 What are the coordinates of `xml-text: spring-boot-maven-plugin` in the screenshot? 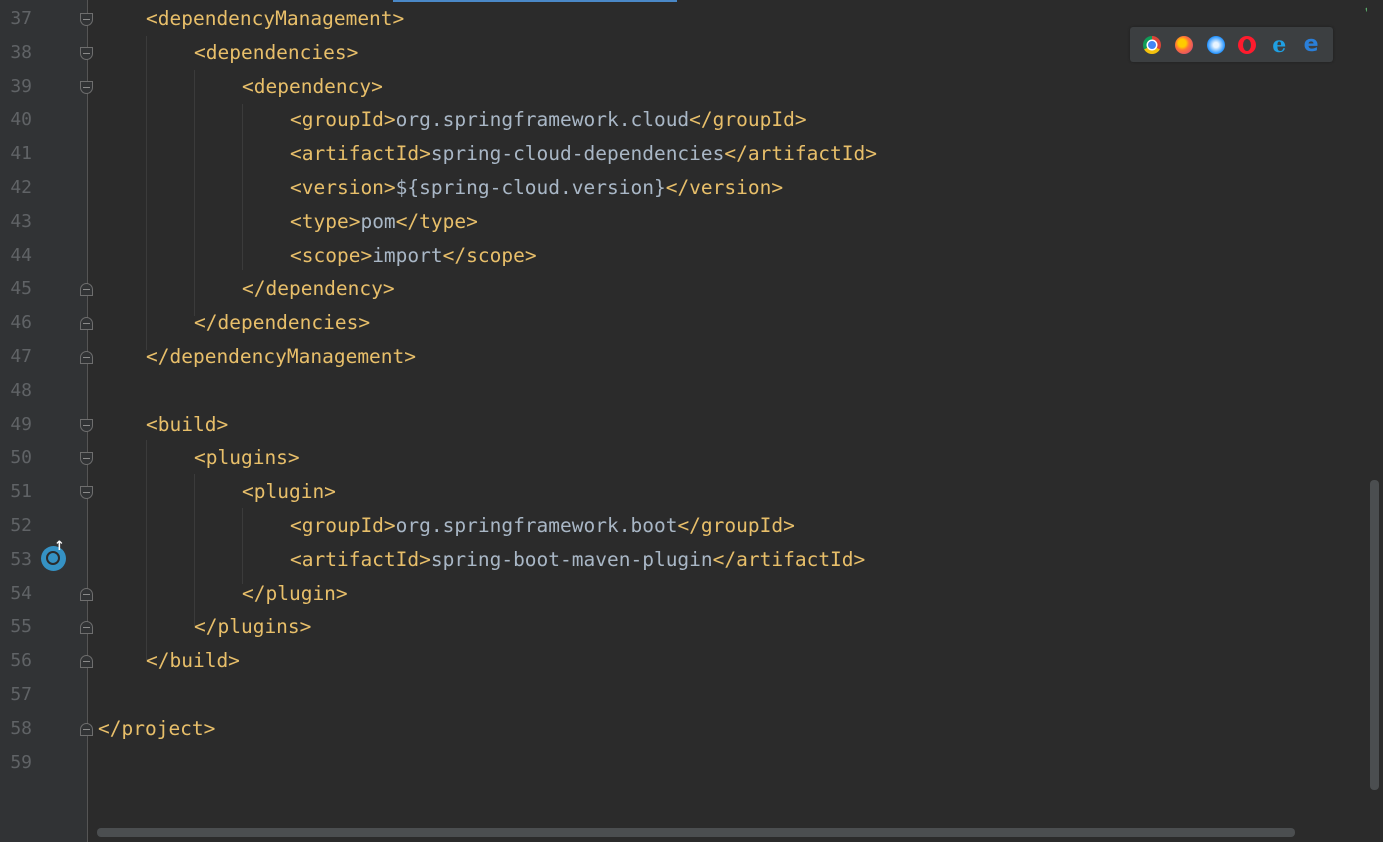 It's located at (571, 559).